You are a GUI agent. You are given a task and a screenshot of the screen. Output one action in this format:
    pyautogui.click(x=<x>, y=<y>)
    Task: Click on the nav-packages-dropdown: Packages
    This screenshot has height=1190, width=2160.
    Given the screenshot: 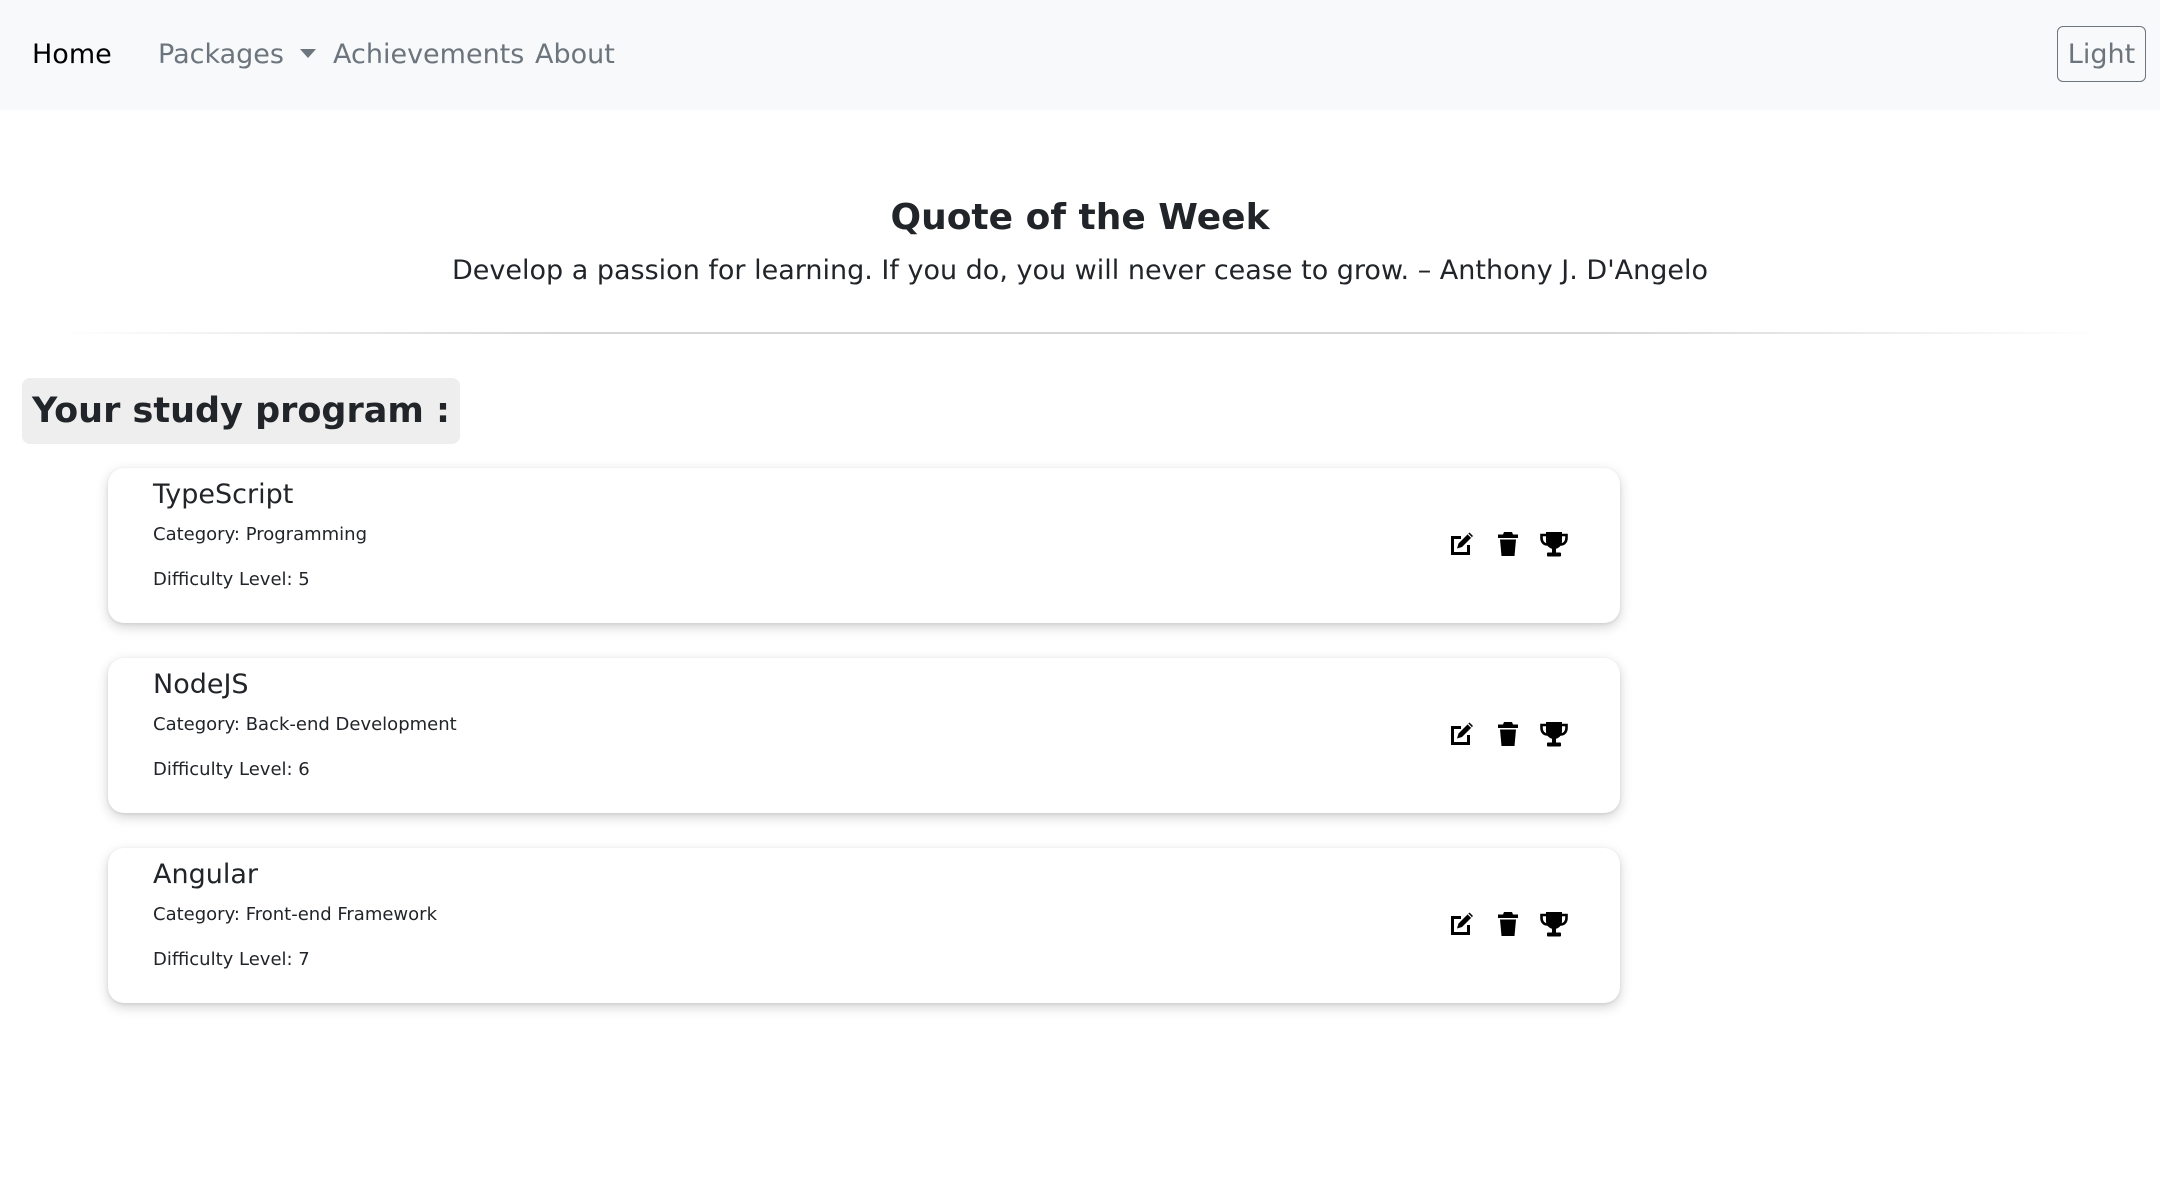 What is the action you would take?
    pyautogui.click(x=237, y=55)
    